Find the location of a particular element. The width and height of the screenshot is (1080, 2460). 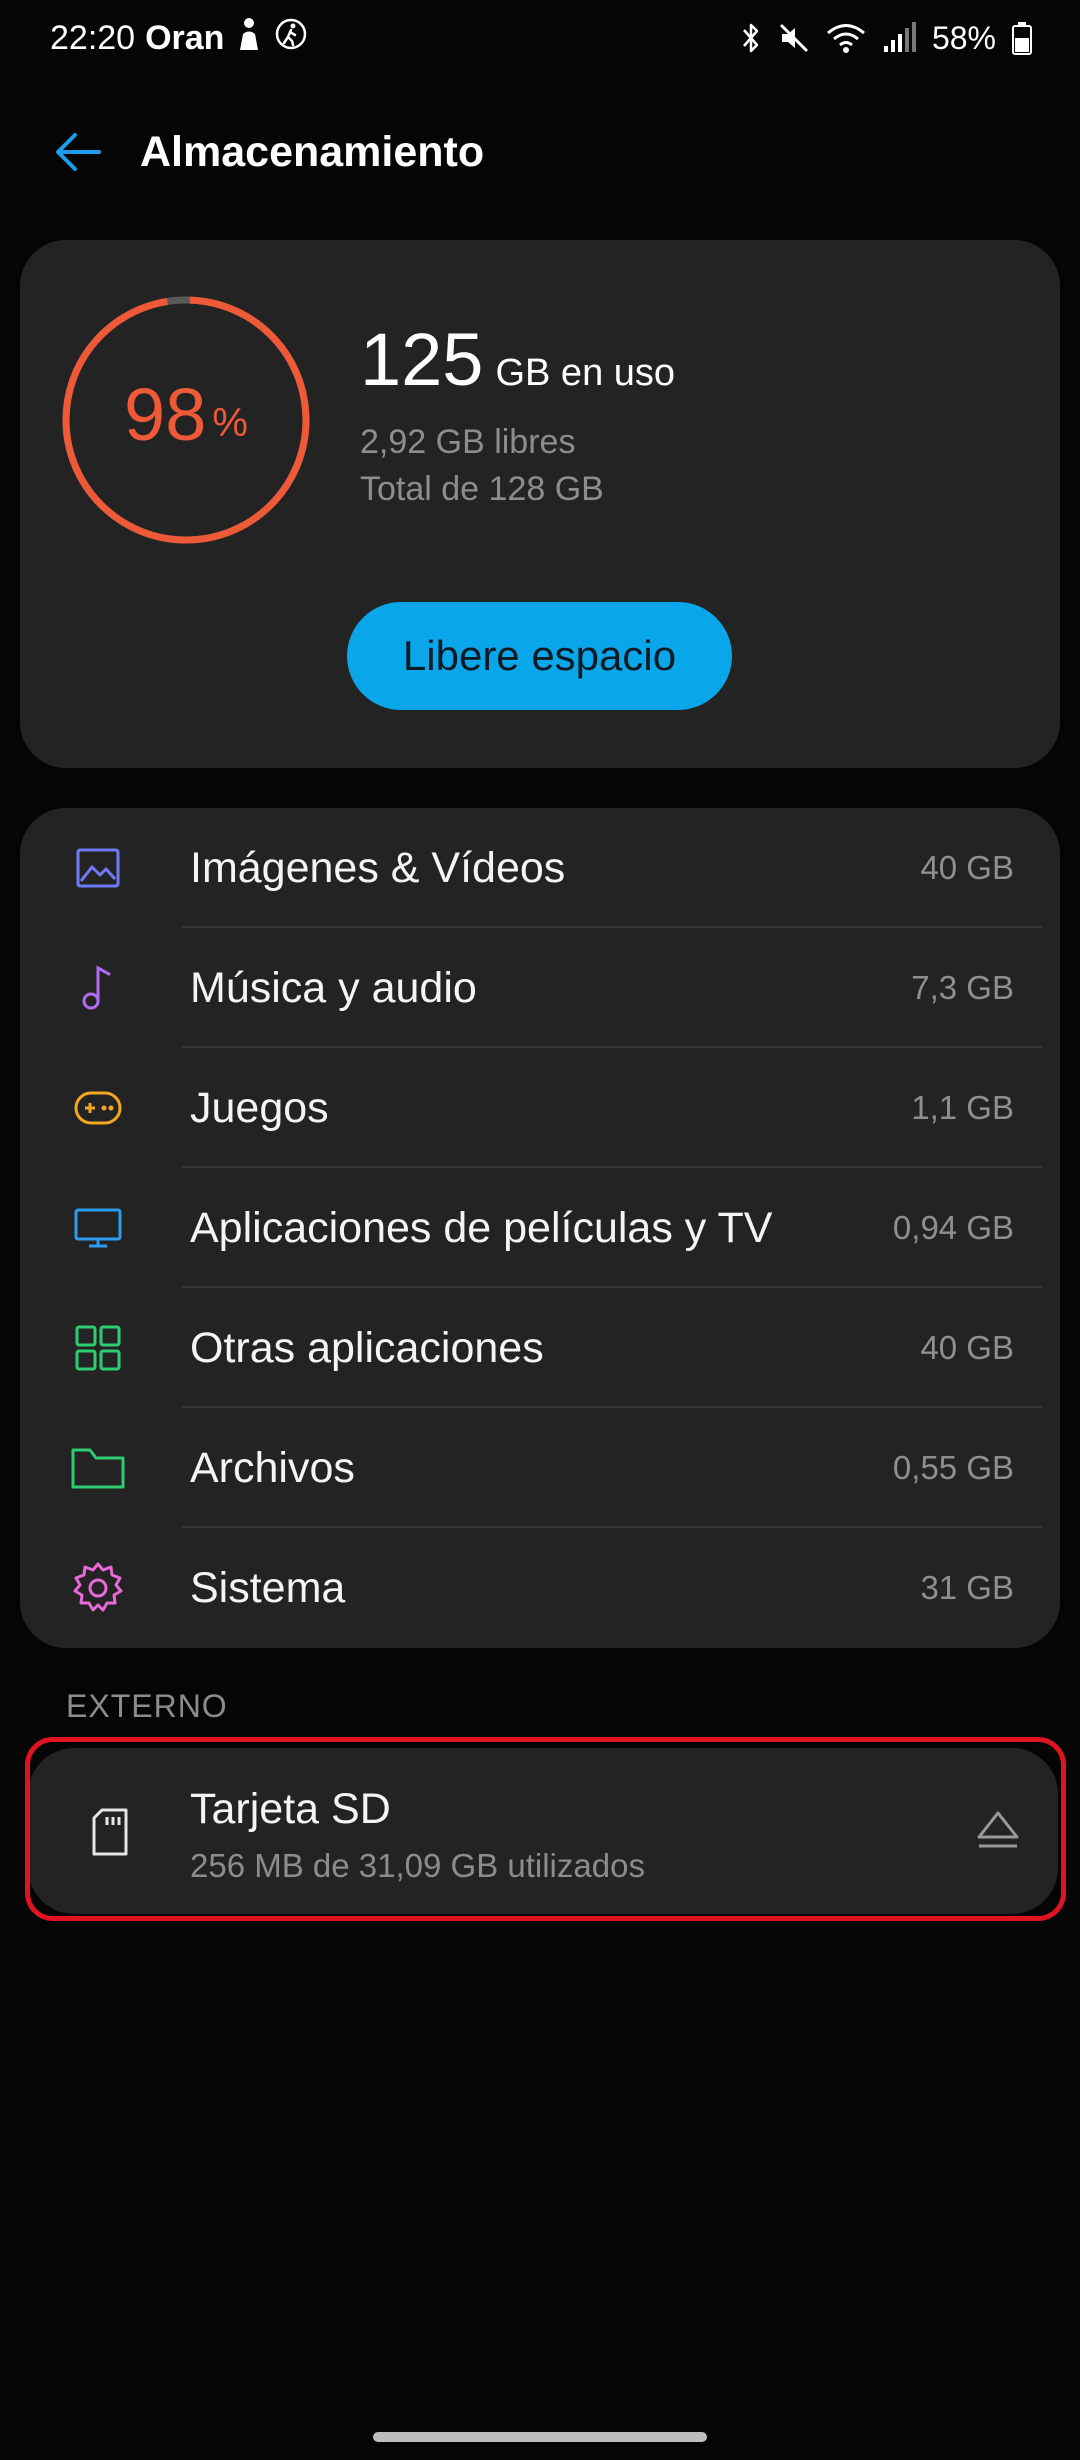

category-size: 1,1 GB is located at coordinates (962, 1107).